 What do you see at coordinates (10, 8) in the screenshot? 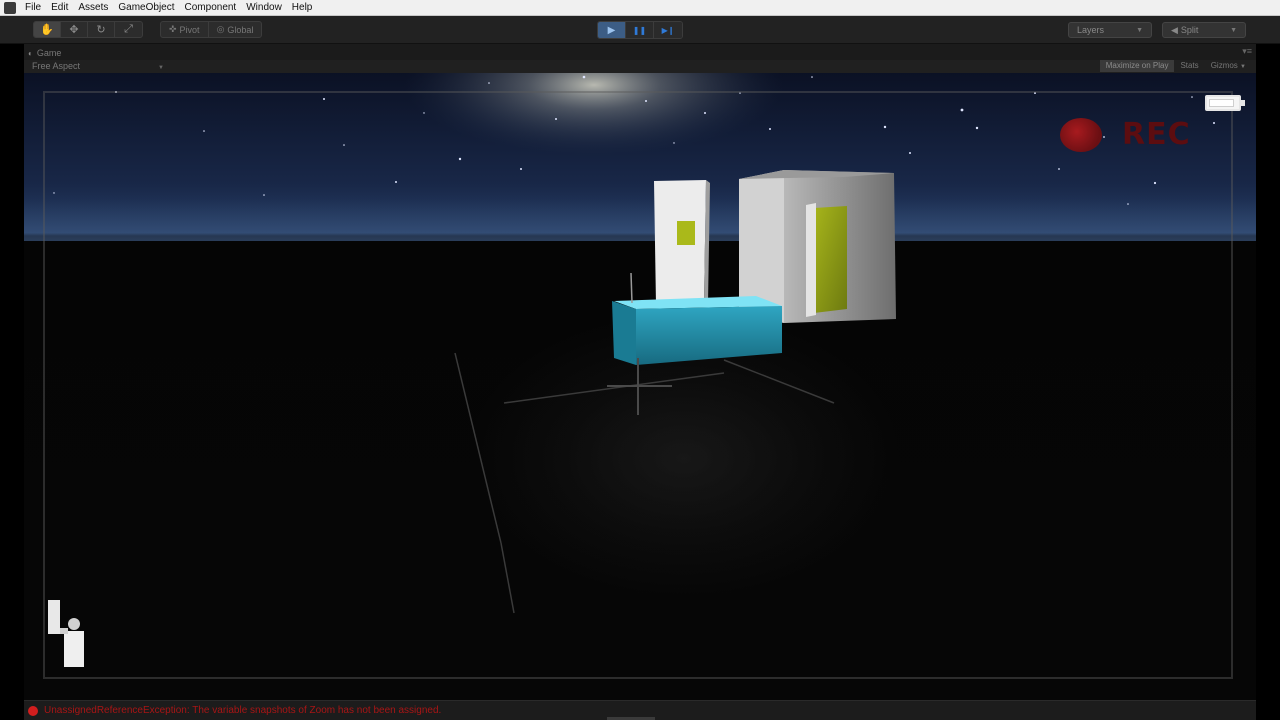
I see `unity-app-icon` at bounding box center [10, 8].